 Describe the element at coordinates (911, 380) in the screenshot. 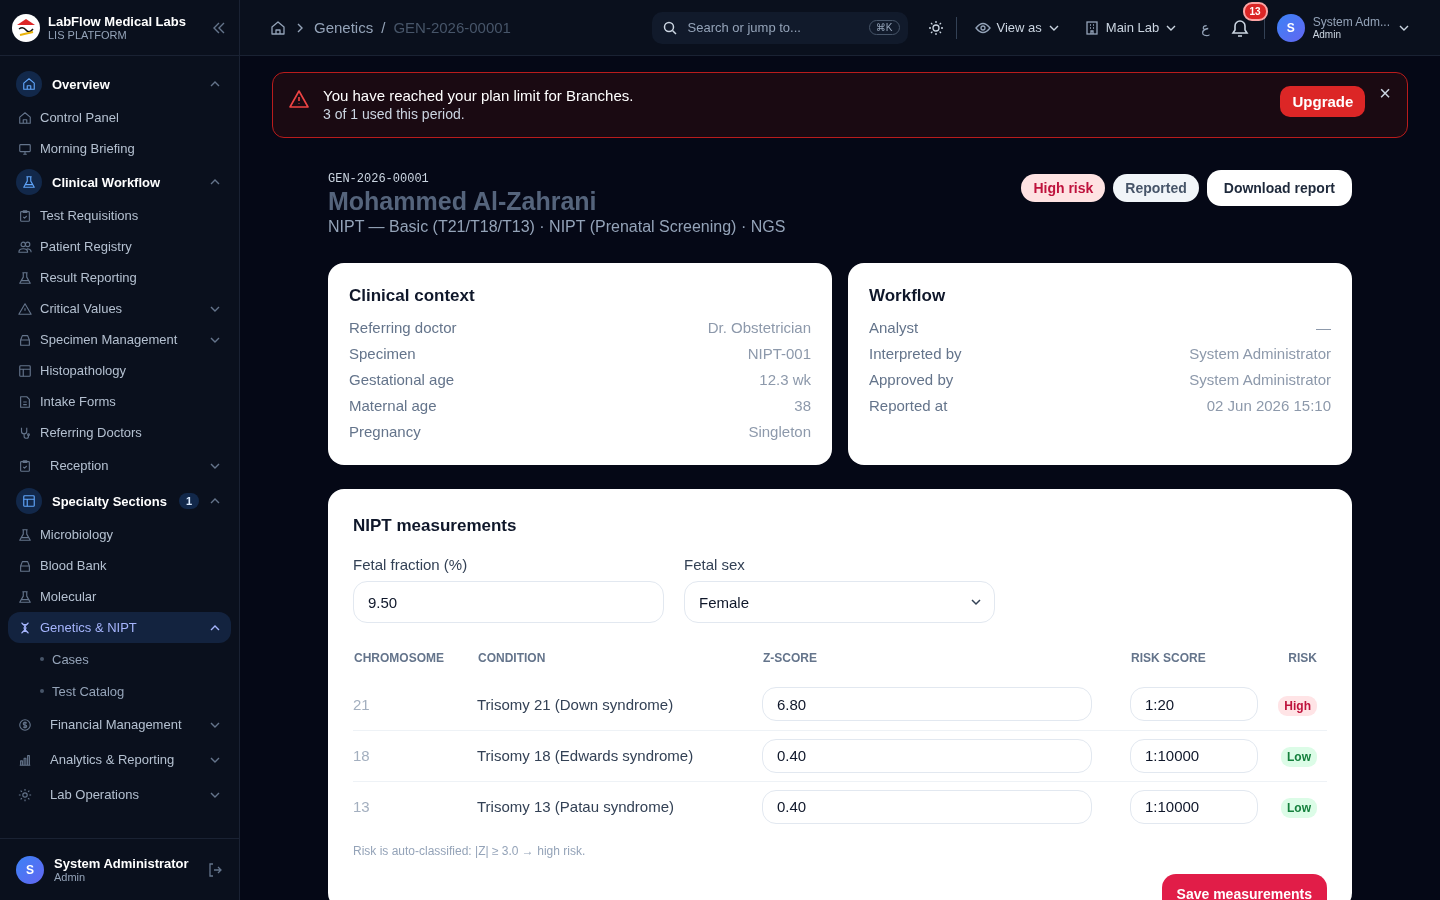

I see `field-label: Approved by` at that location.